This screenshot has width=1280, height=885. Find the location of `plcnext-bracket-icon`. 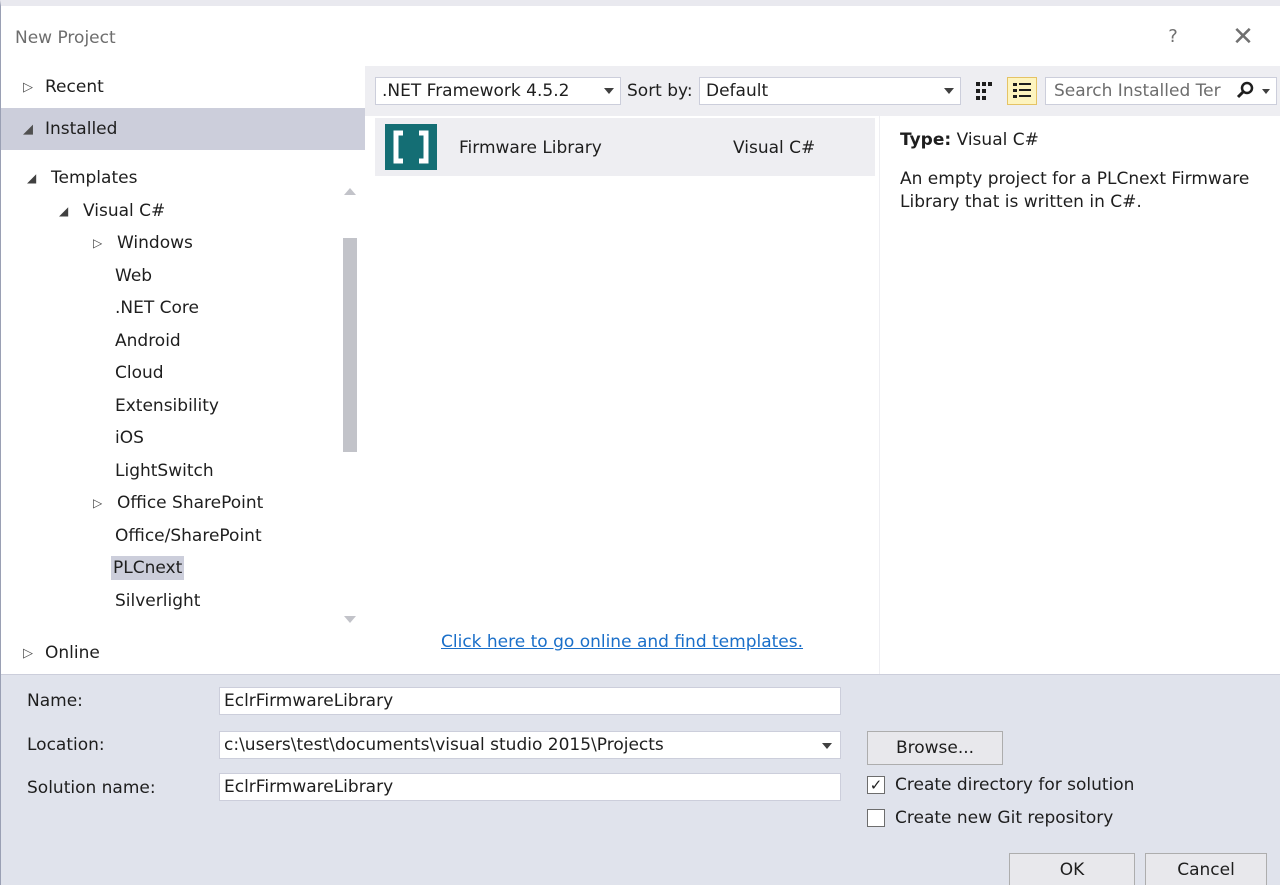

plcnext-bracket-icon is located at coordinates (411, 147).